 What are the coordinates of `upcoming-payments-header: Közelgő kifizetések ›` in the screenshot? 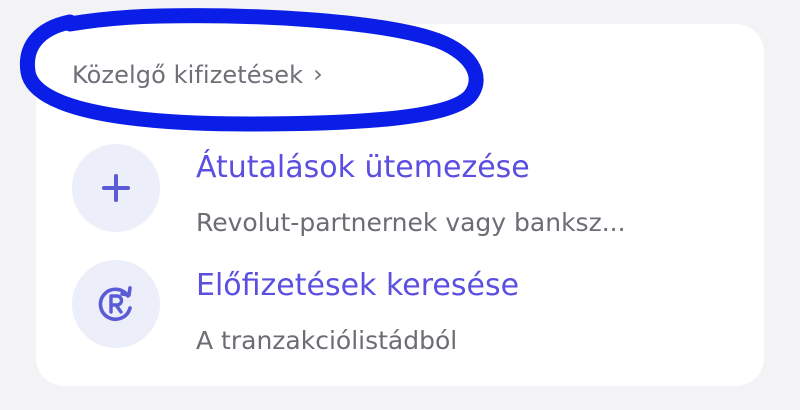 It's located at (197, 75).